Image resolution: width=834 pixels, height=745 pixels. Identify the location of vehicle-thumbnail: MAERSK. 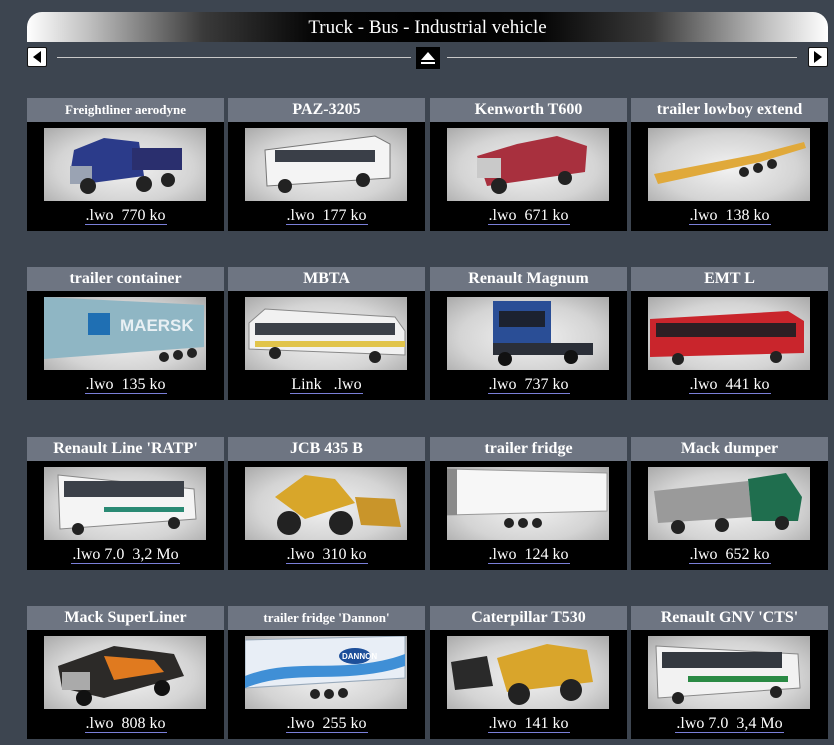
(125, 333).